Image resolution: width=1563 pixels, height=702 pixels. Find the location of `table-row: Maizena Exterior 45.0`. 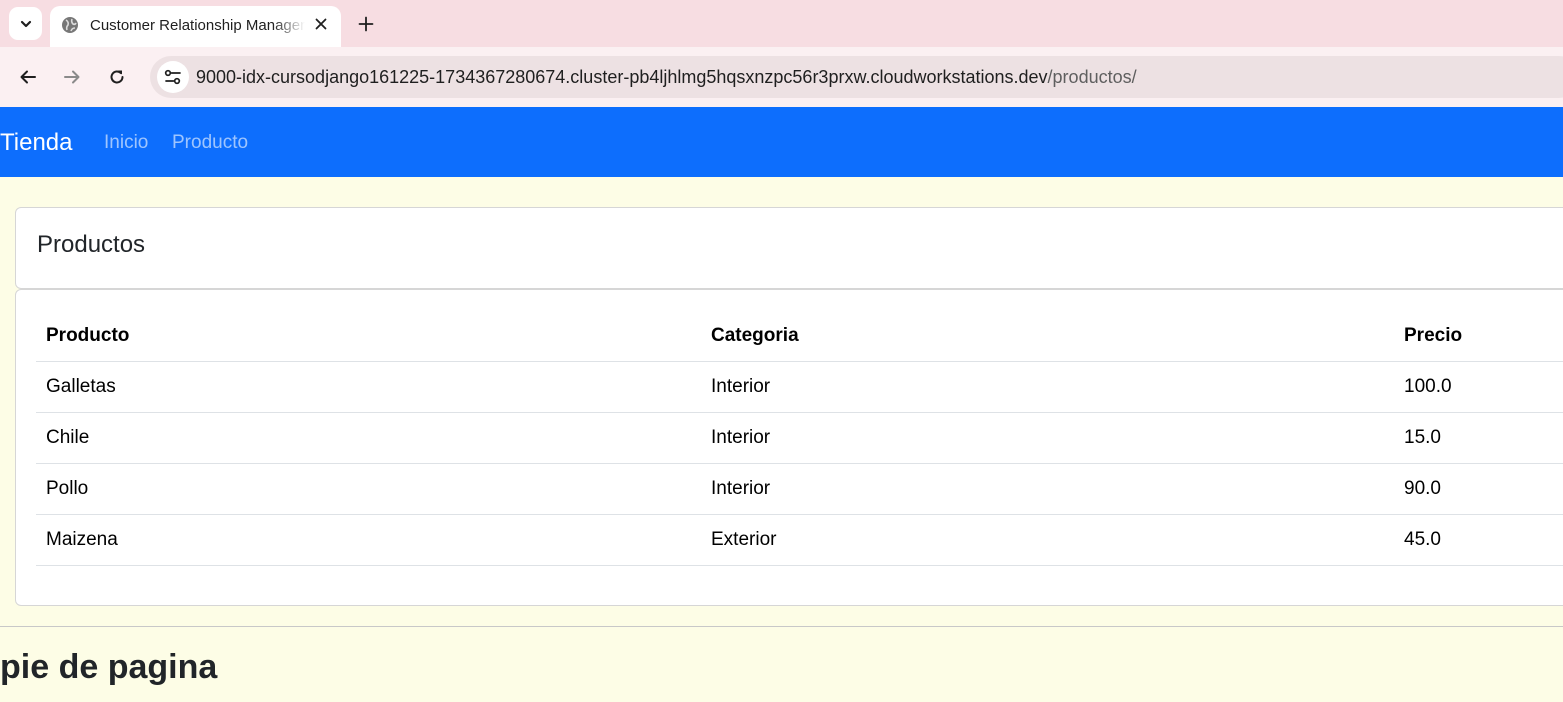

table-row: Maizena Exterior 45.0 is located at coordinates (799, 540).